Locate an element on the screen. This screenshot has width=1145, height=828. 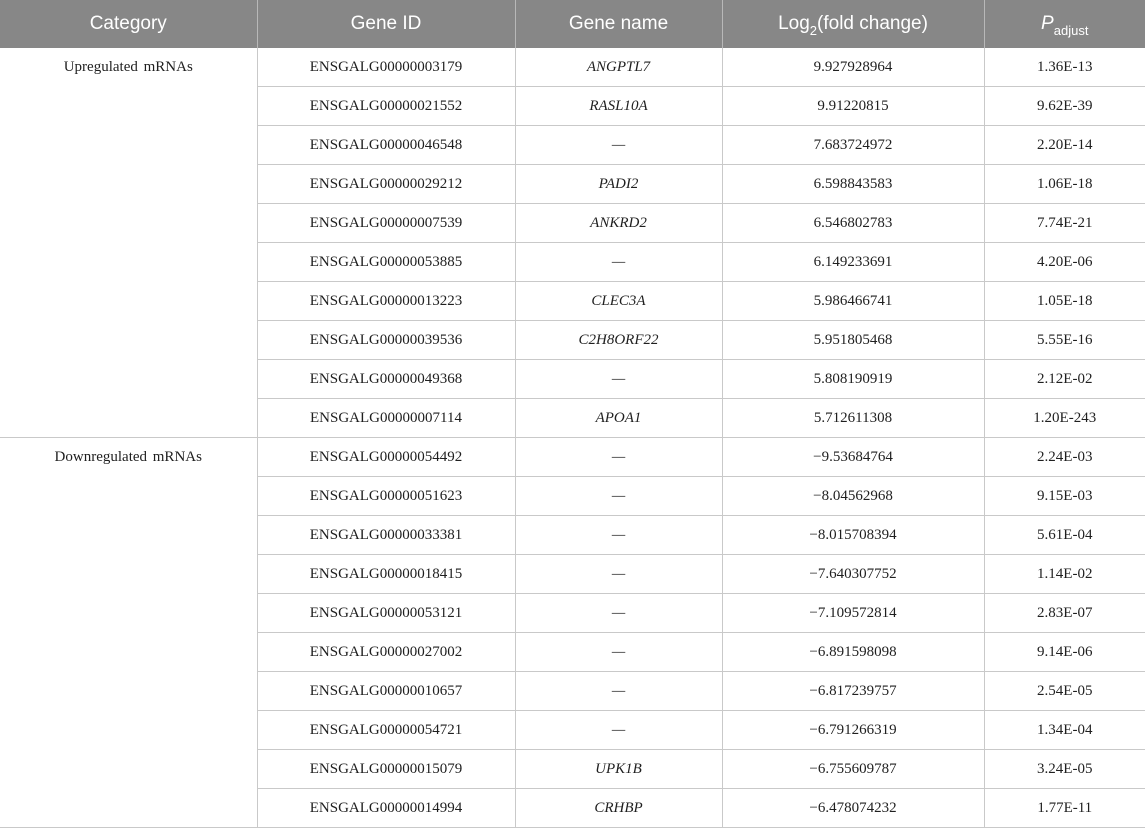
p-adjust-cell: 9.15E-03 is located at coordinates (1064, 496).